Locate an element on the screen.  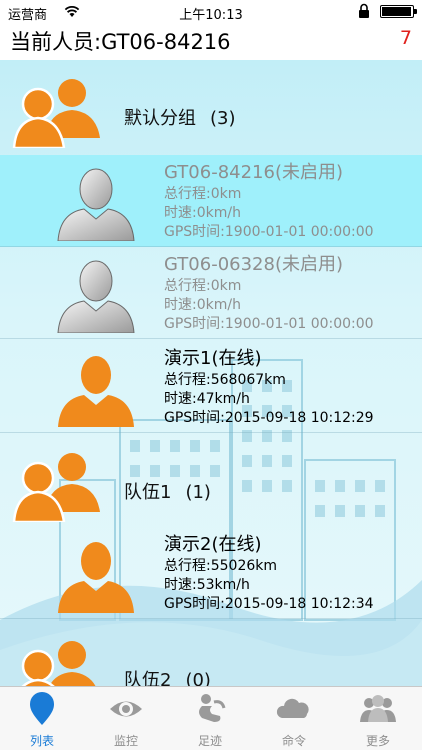
tab-footprint: 足迹 is located at coordinates (210, 718).